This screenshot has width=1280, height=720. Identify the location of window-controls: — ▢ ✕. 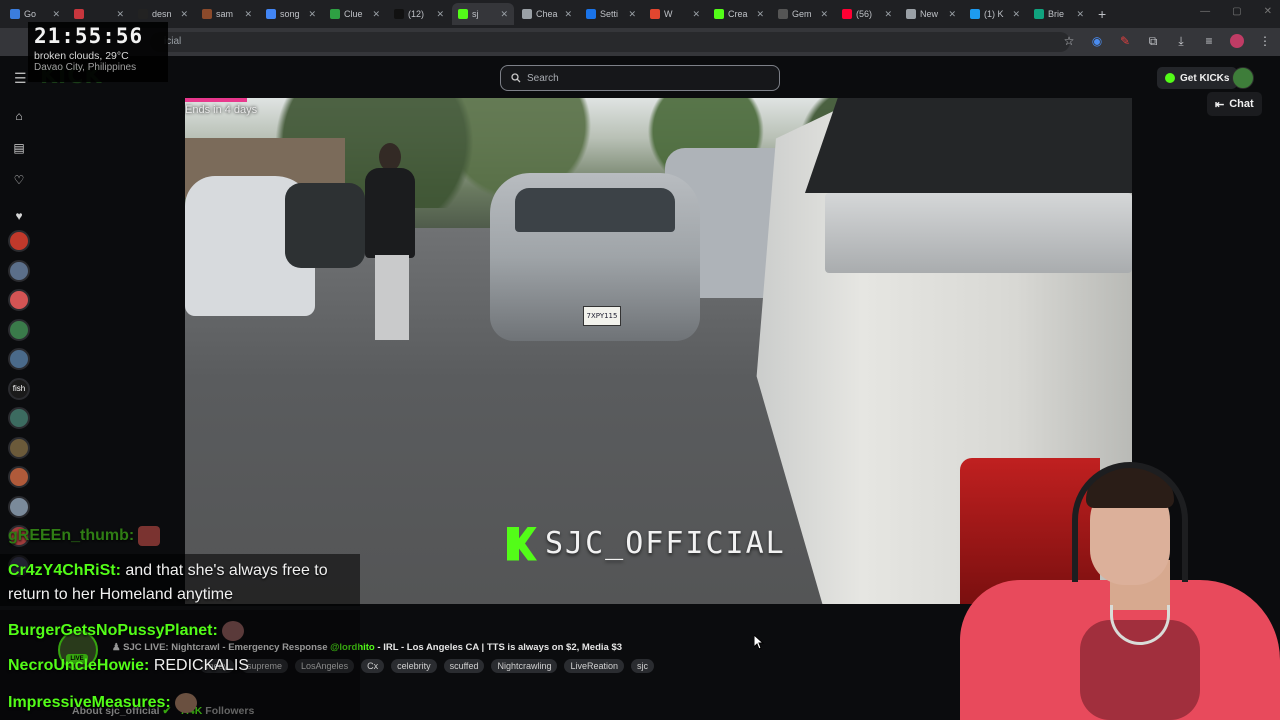
(1236, 11).